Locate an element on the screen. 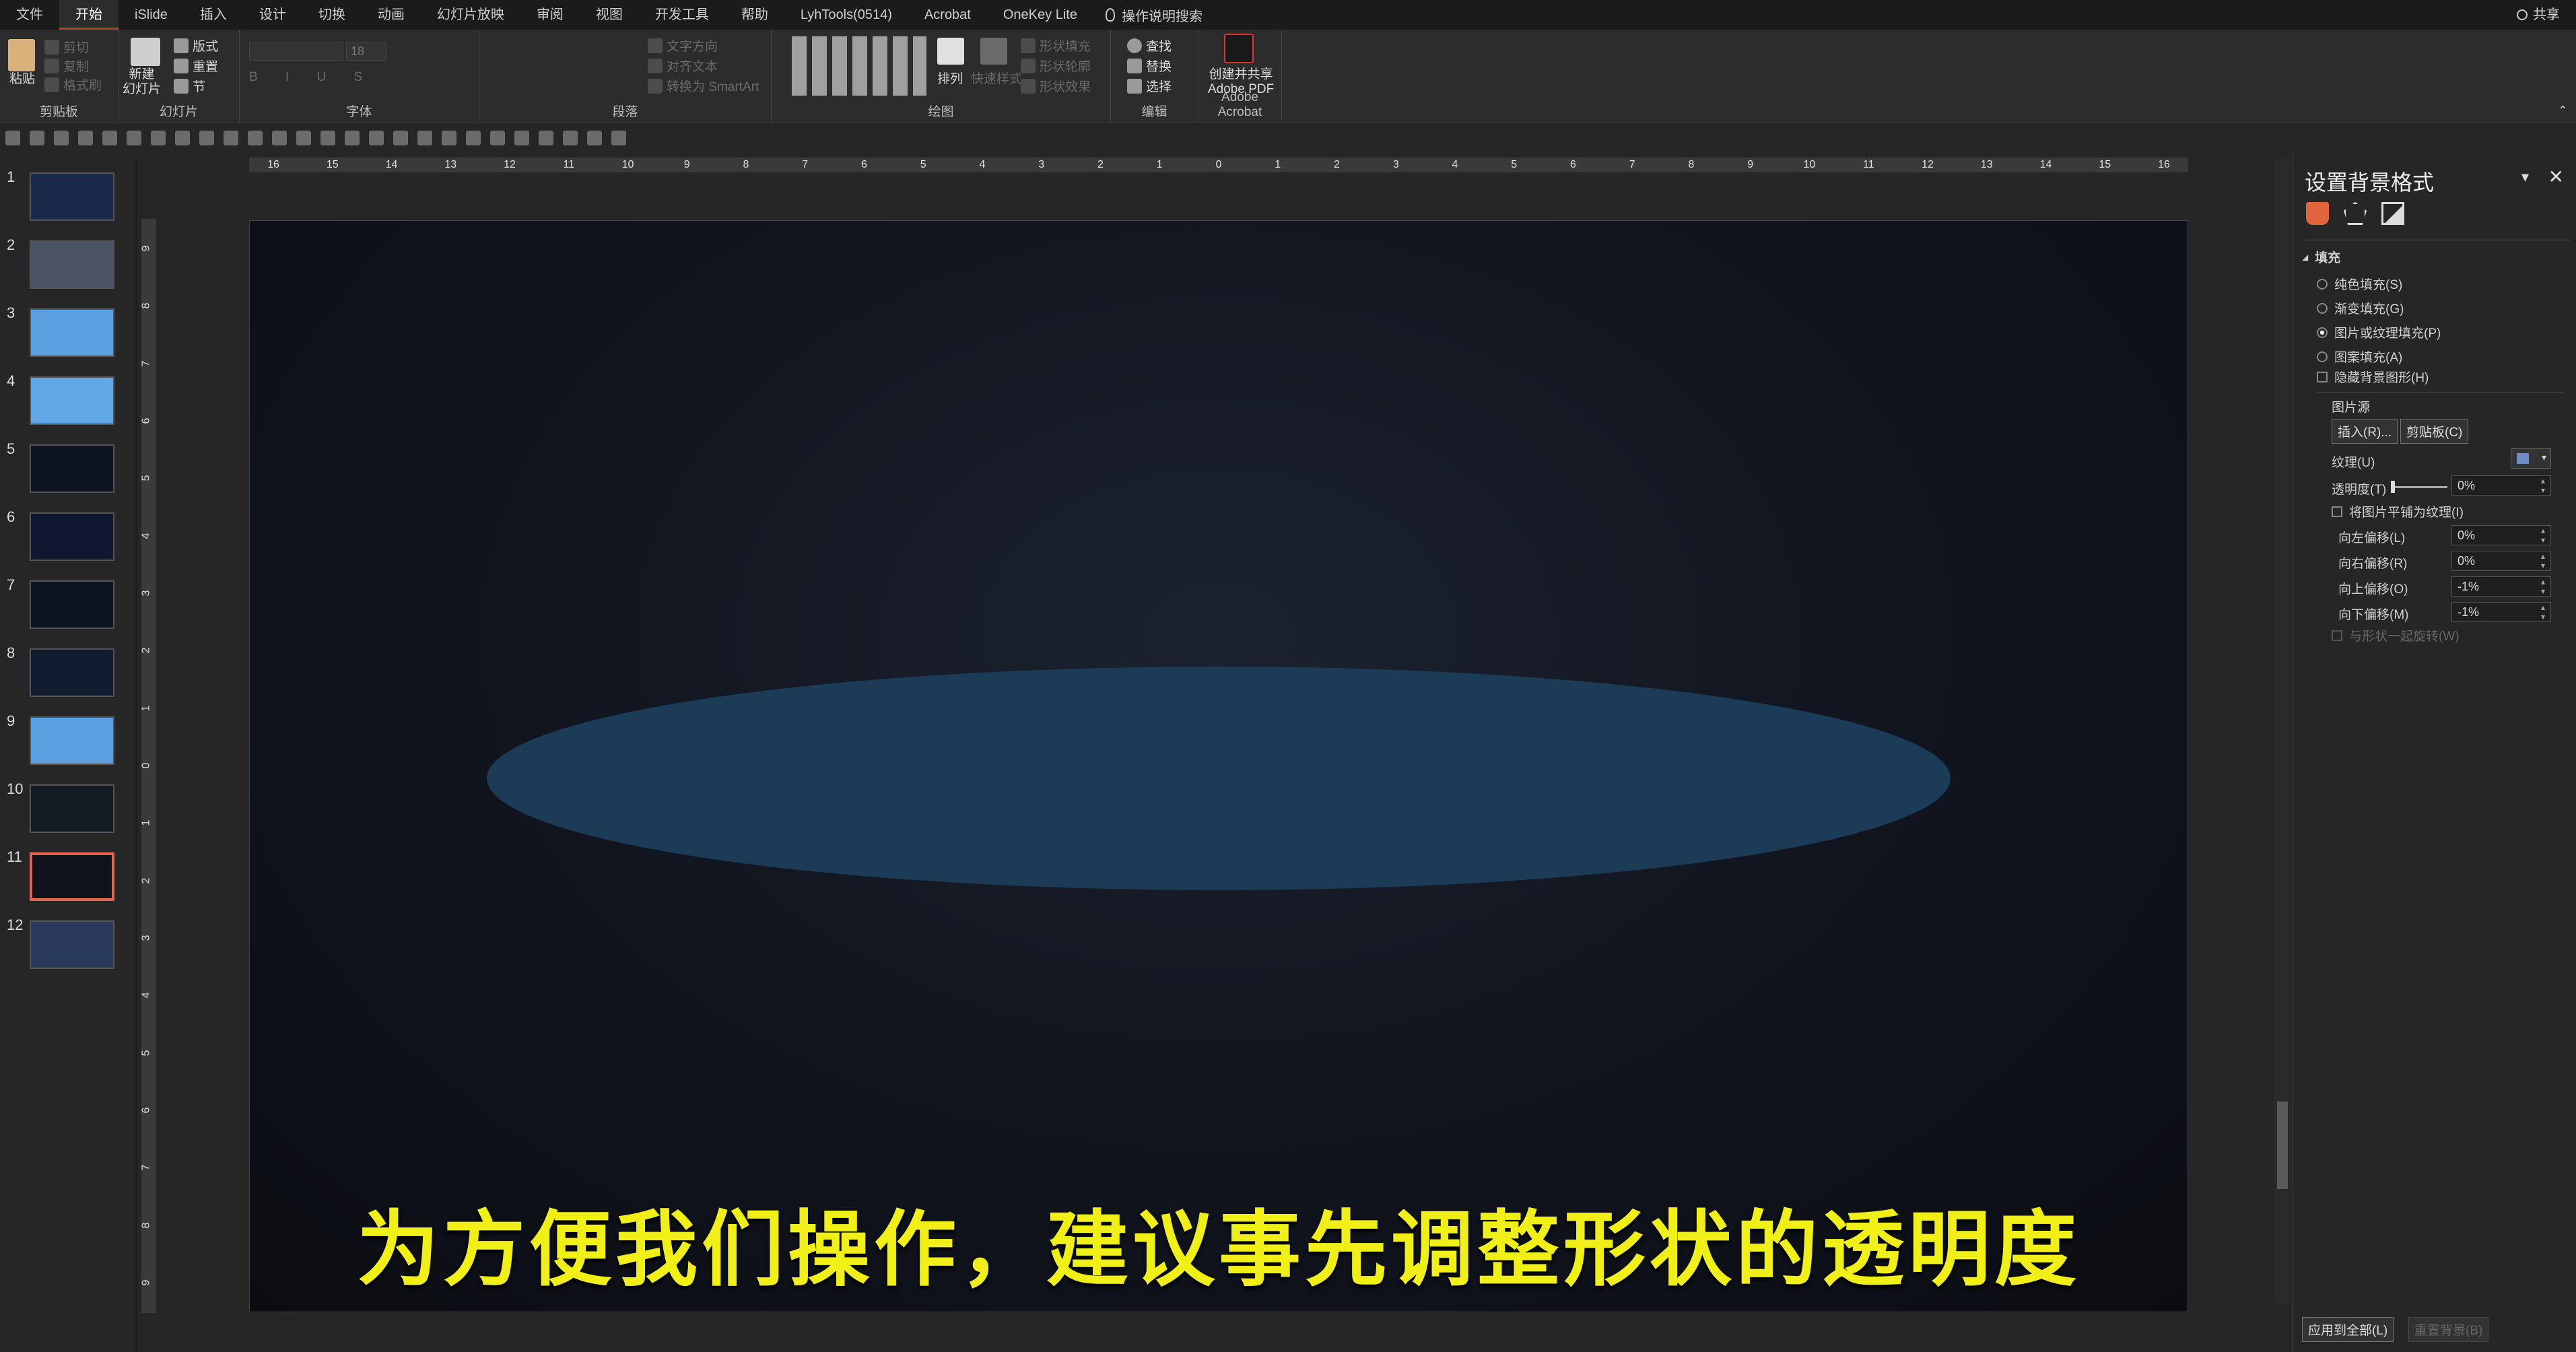  tab-1: 开始 is located at coordinates (89, 15).